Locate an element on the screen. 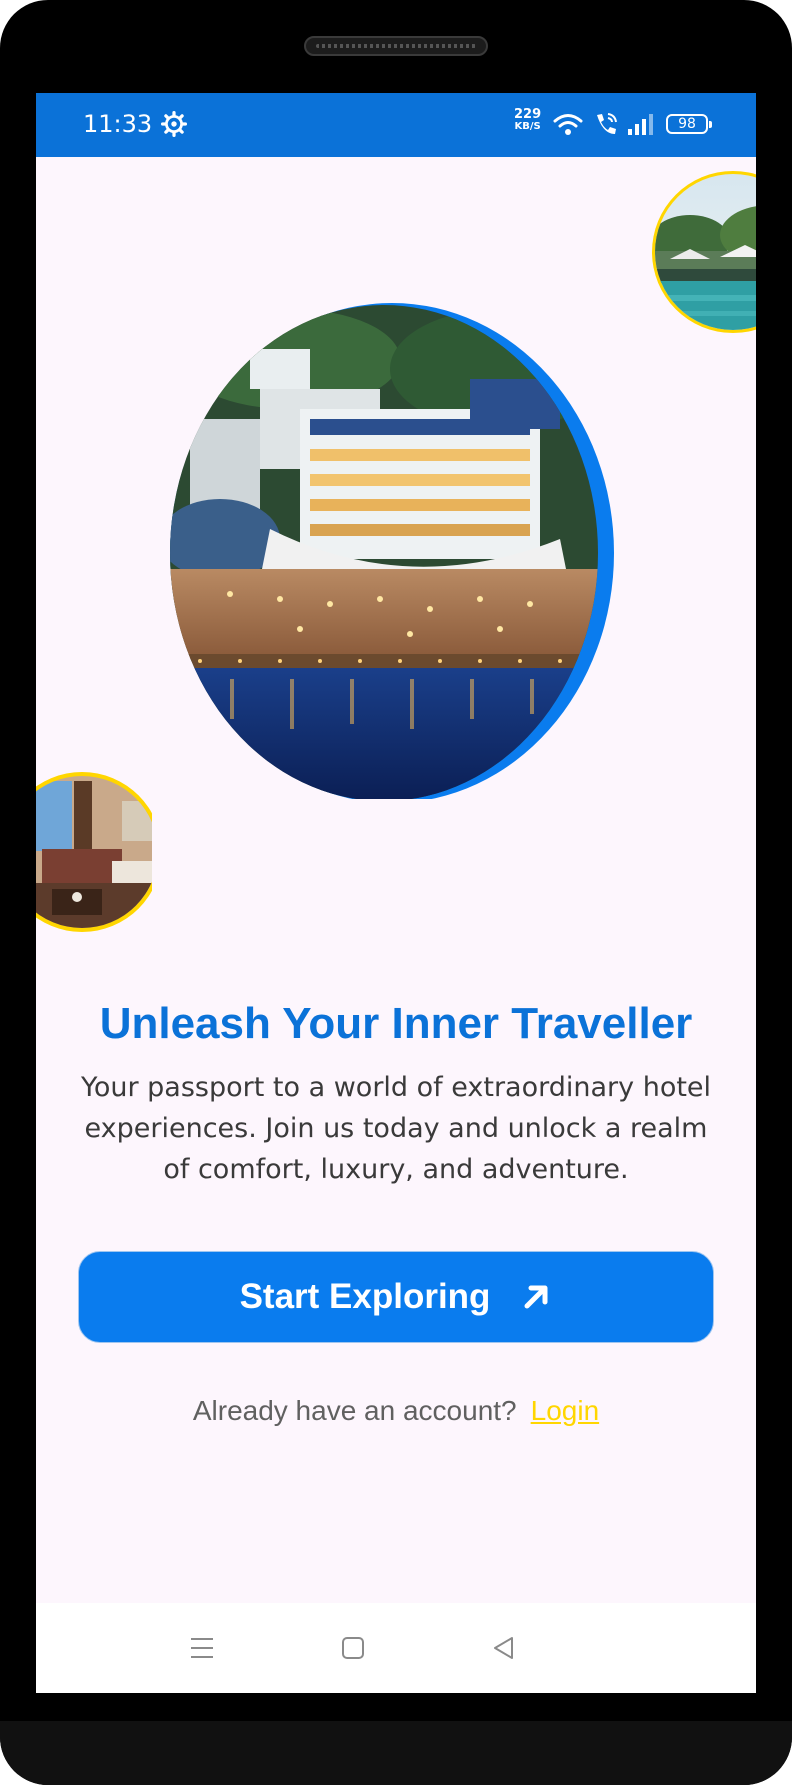 This screenshot has height=1785, width=792. gear-icon is located at coordinates (174, 124).